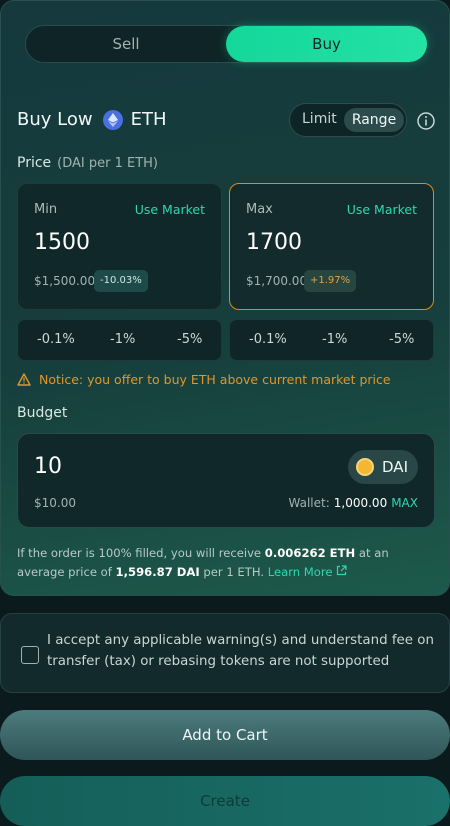 This screenshot has width=450, height=826. What do you see at coordinates (157, 572) in the screenshot?
I see `summary-avg-price: 1,596.87 DAI` at bounding box center [157, 572].